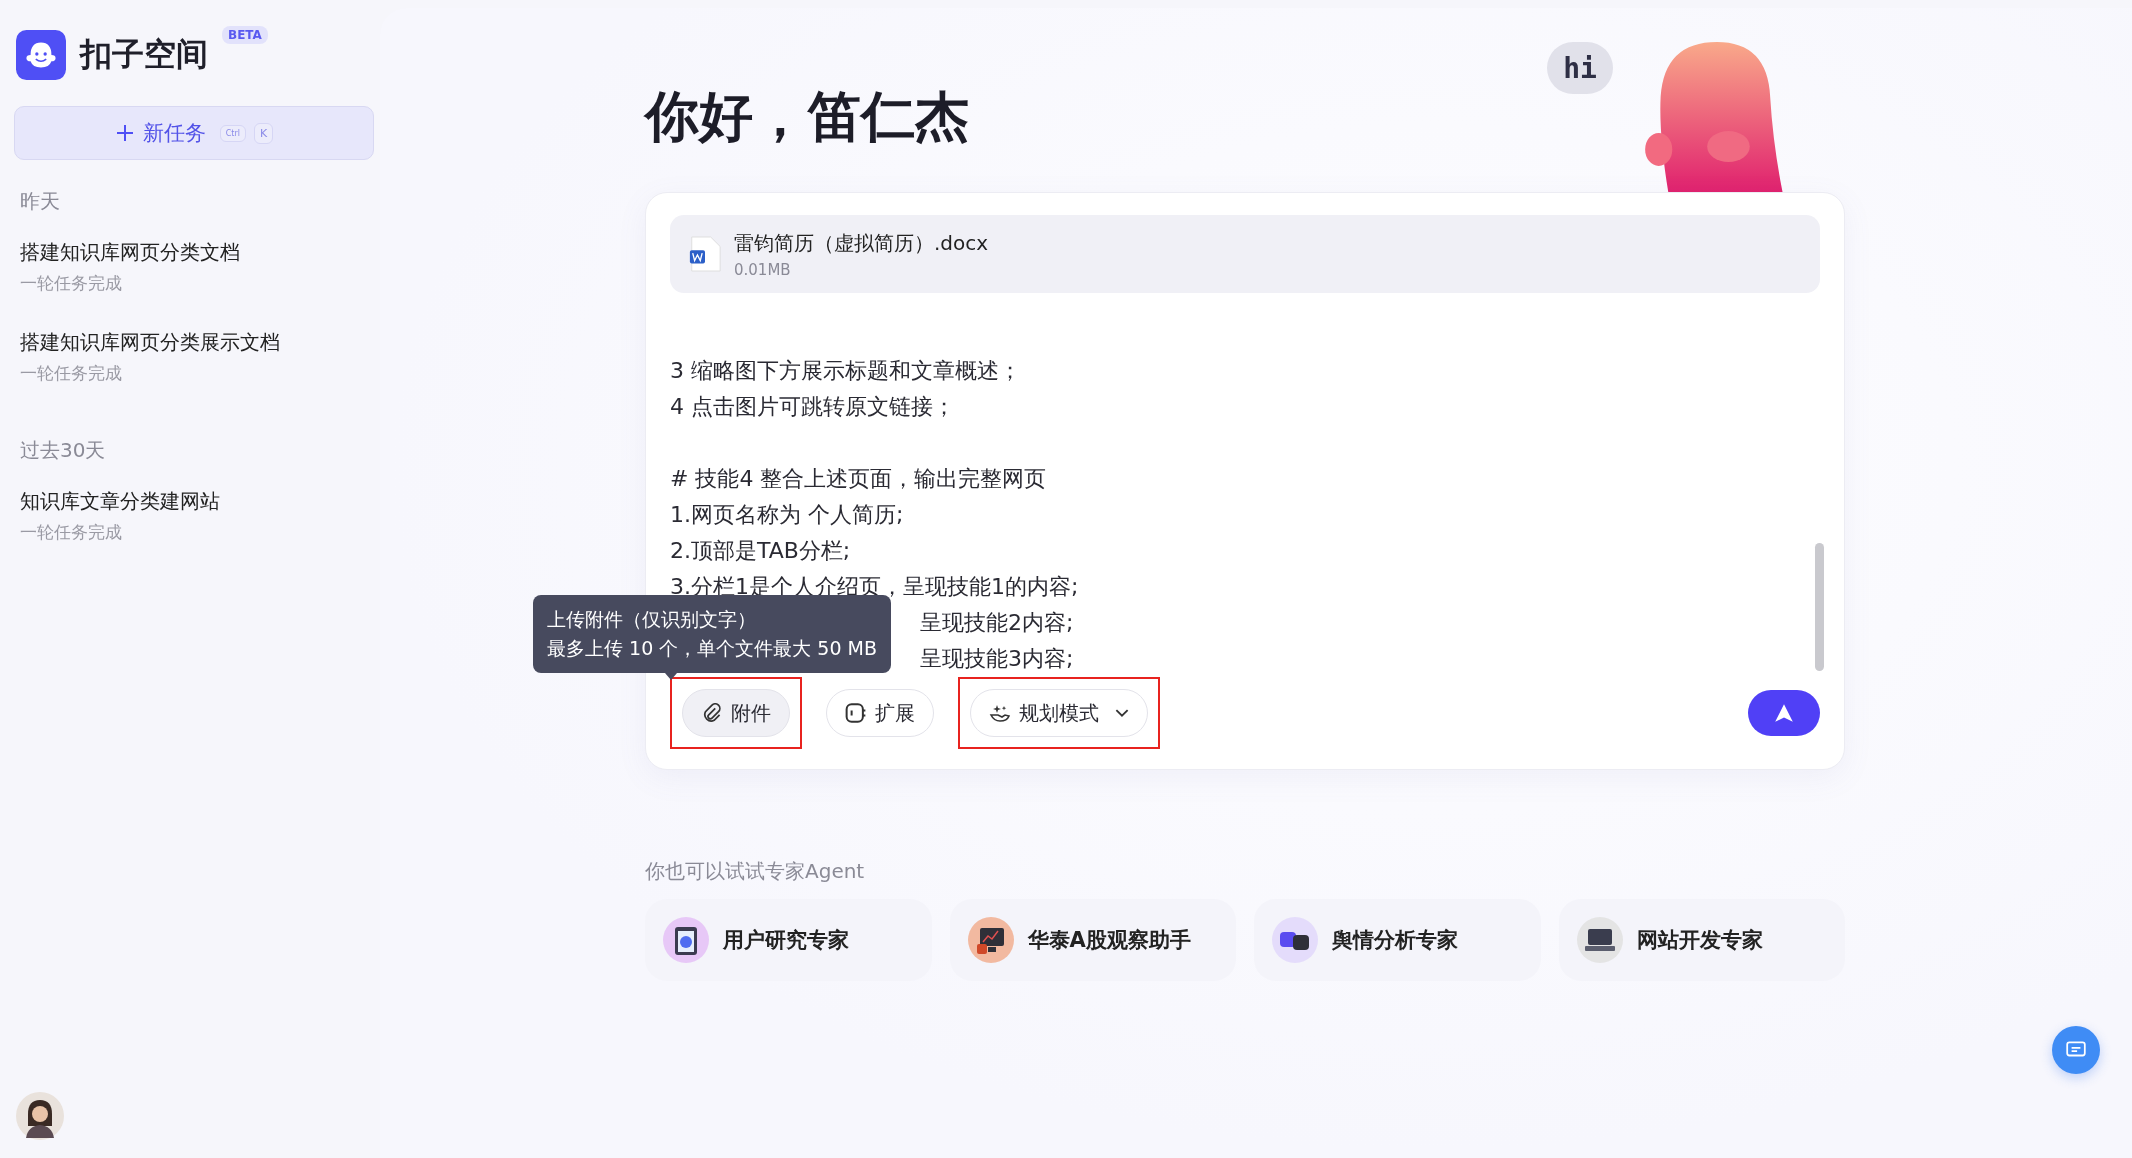 Image resolution: width=2132 pixels, height=1158 pixels. I want to click on agent-card: 舆情分析专家, so click(1397, 940).